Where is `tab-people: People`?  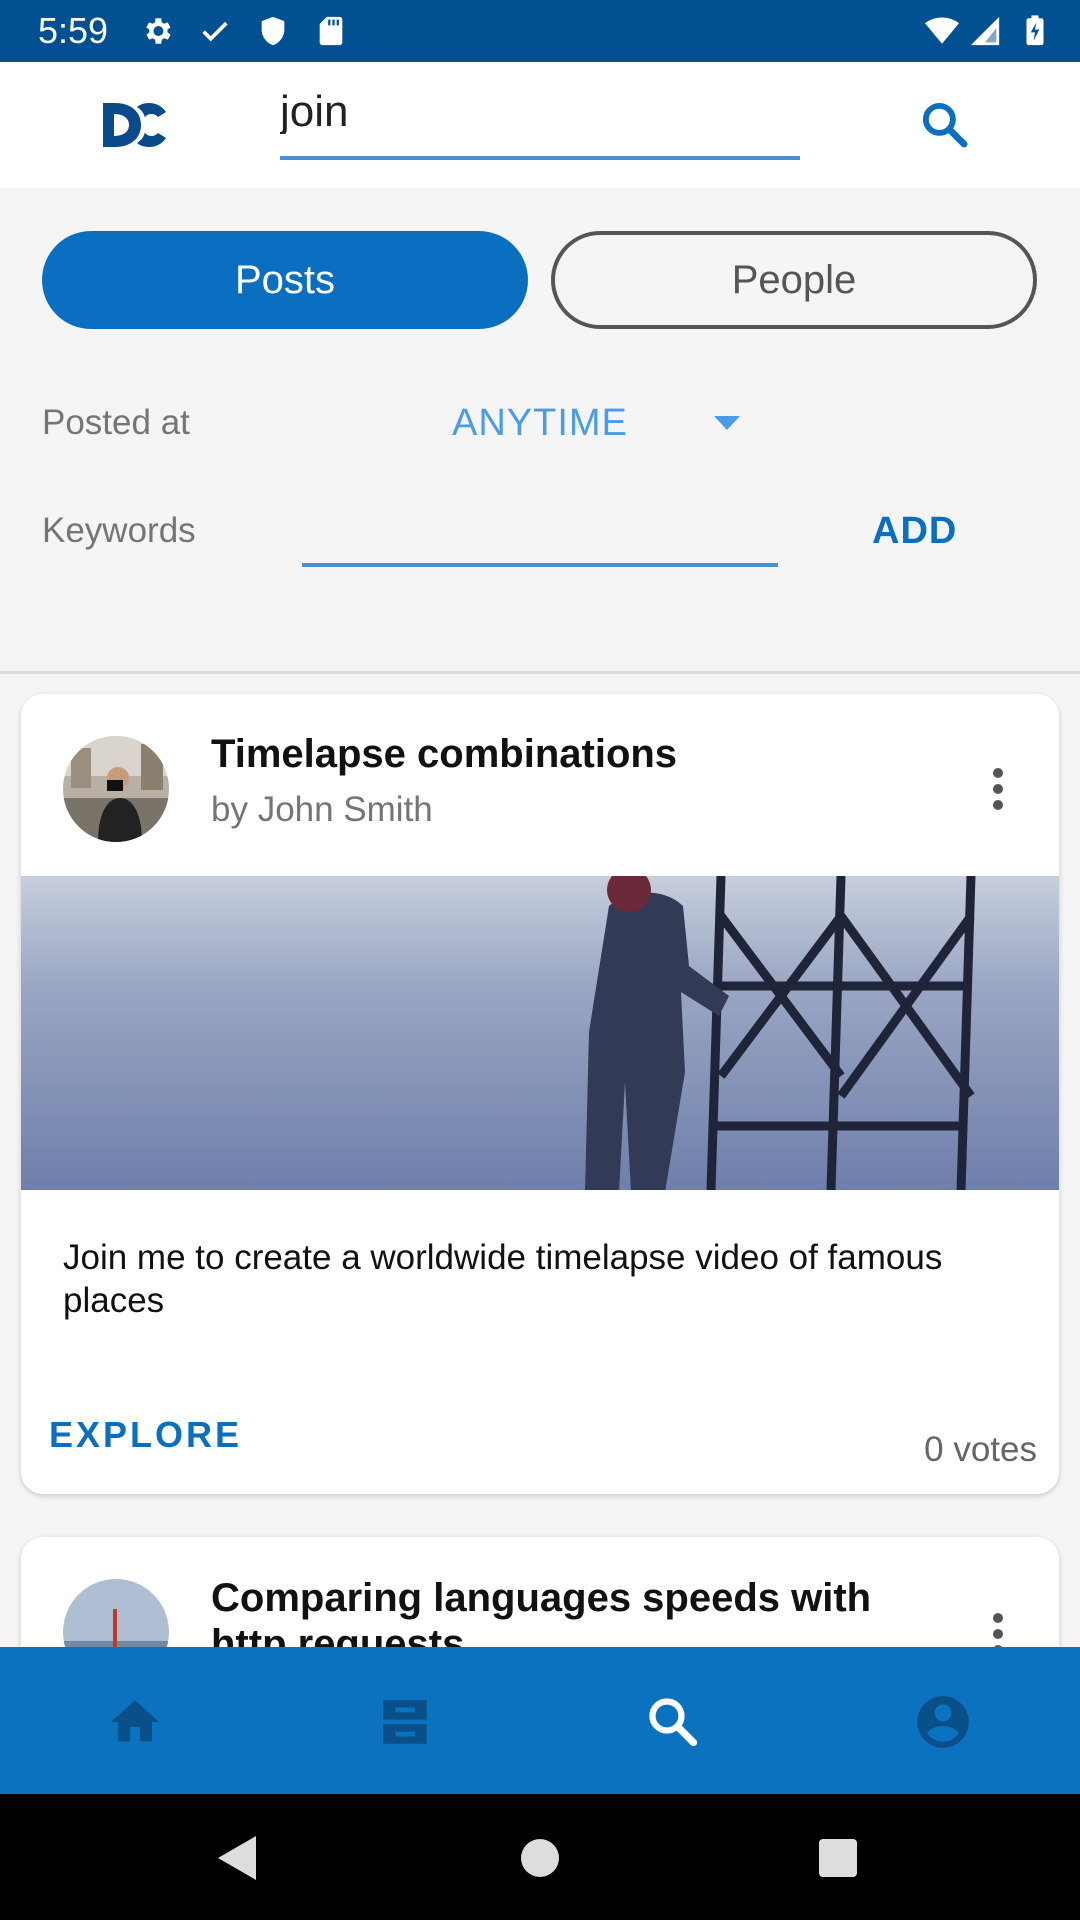
tab-people: People is located at coordinates (794, 280).